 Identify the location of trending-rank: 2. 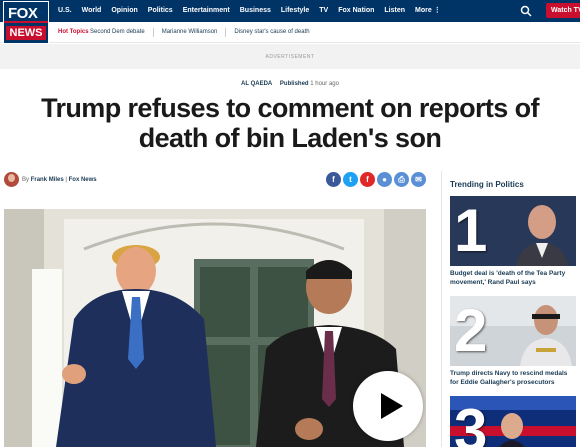
(471, 330).